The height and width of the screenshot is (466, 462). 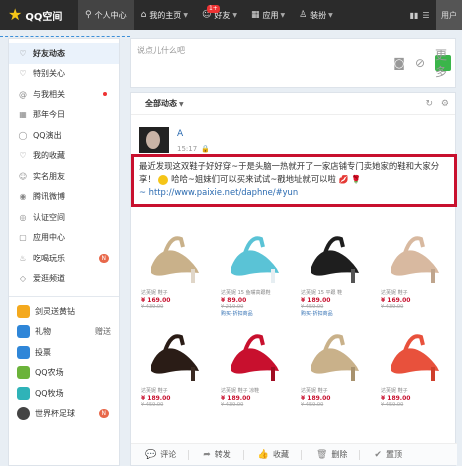 What do you see at coordinates (49, 74) in the screenshot?
I see `sidebar-item-label: 特别关心` at bounding box center [49, 74].